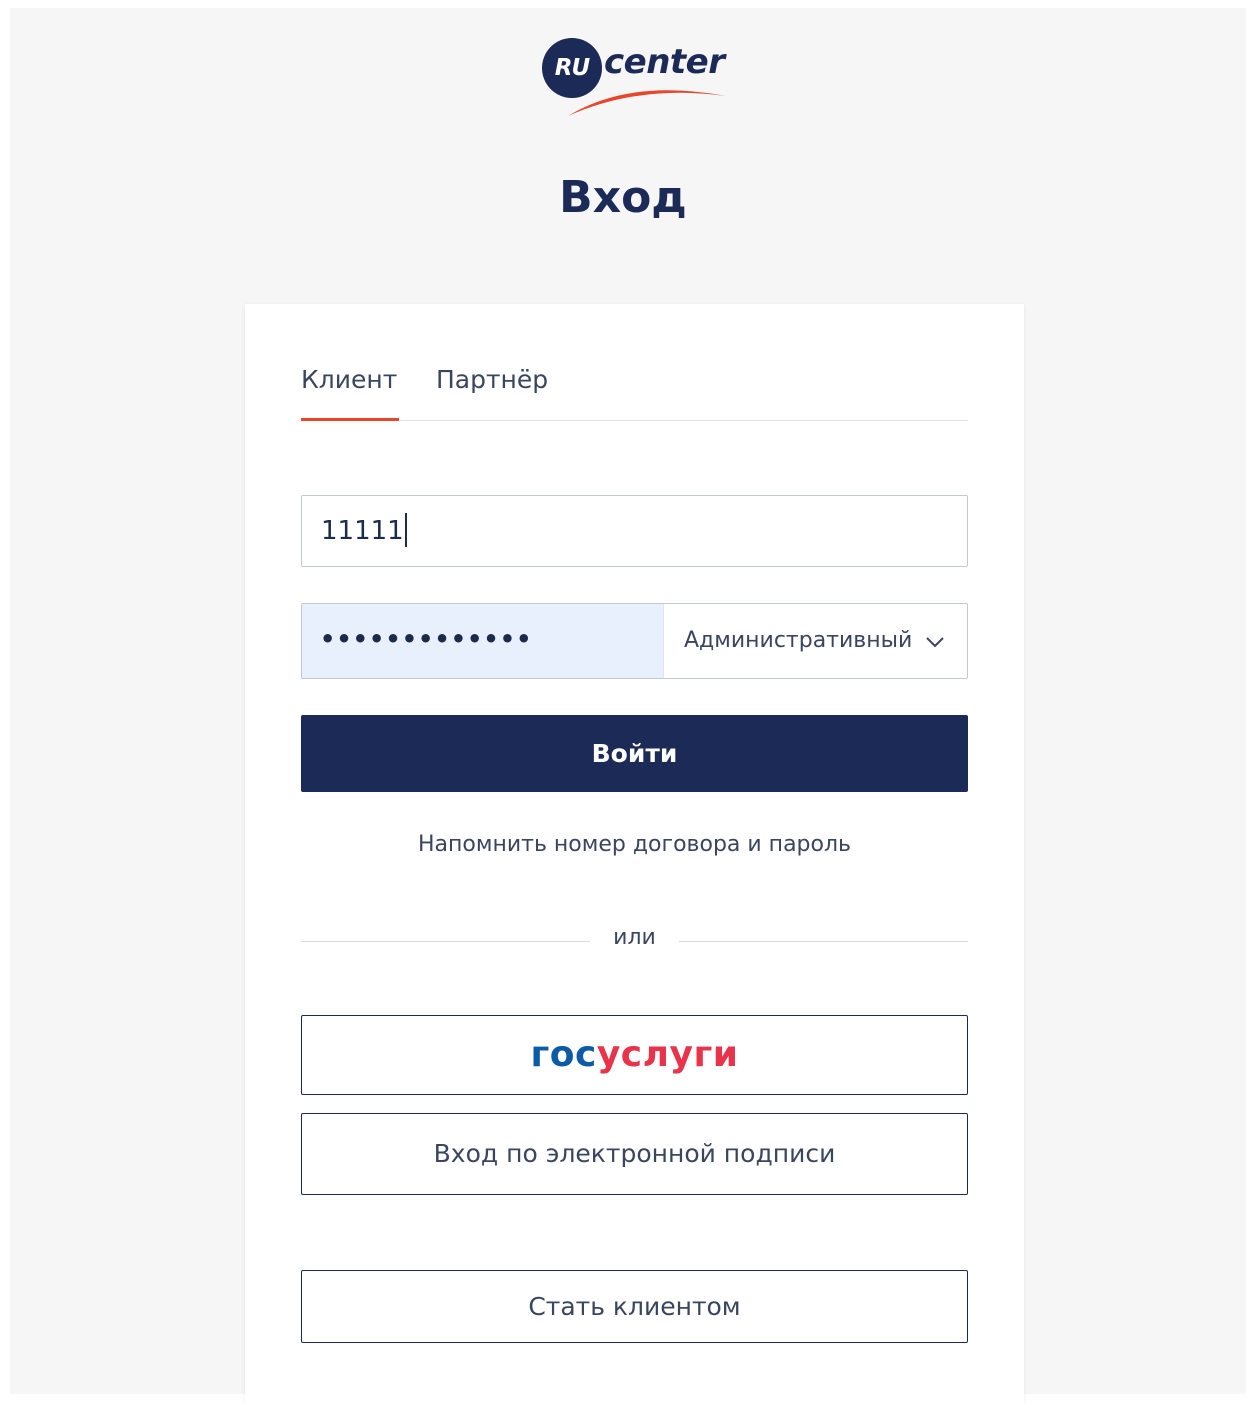 This screenshot has width=1246, height=1404. I want to click on become-client-button: Стать клиентом, so click(634, 1306).